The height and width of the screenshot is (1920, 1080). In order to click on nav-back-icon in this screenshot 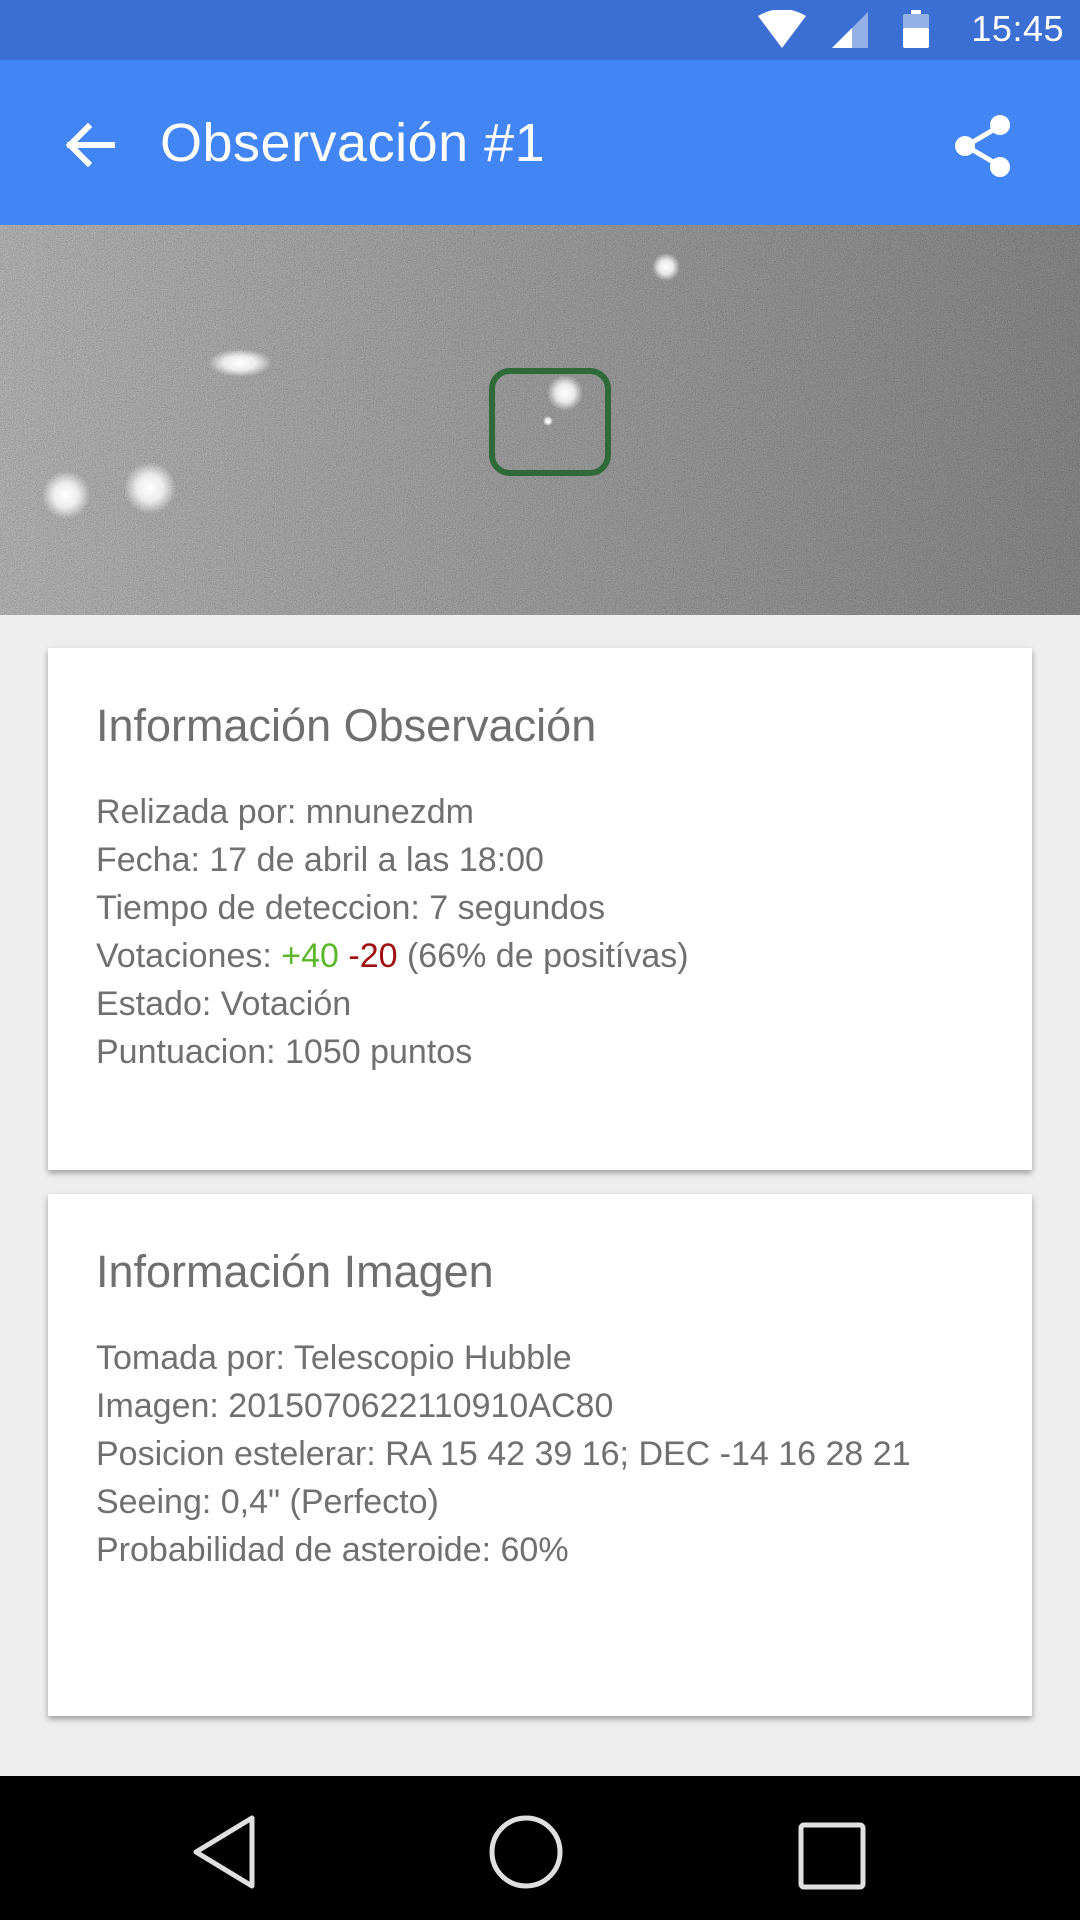, I will do `click(224, 1852)`.